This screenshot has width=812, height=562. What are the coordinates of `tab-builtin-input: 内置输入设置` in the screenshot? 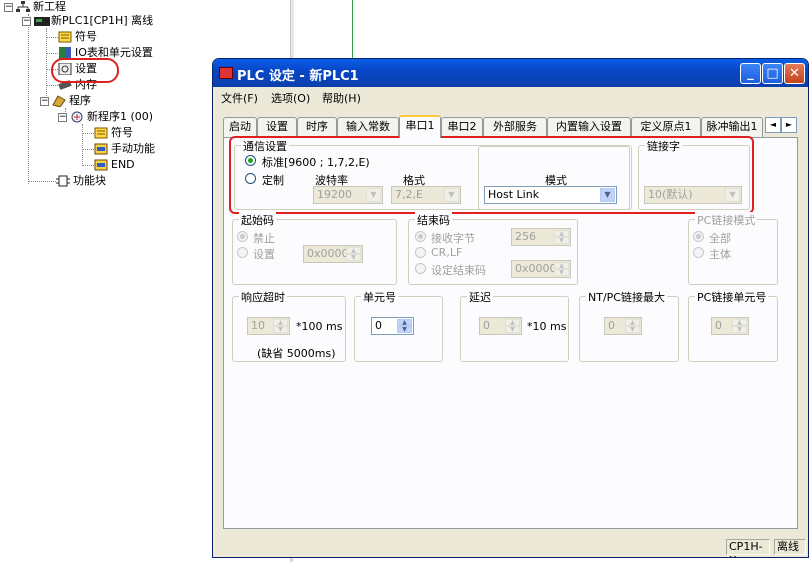 It's located at (589, 127).